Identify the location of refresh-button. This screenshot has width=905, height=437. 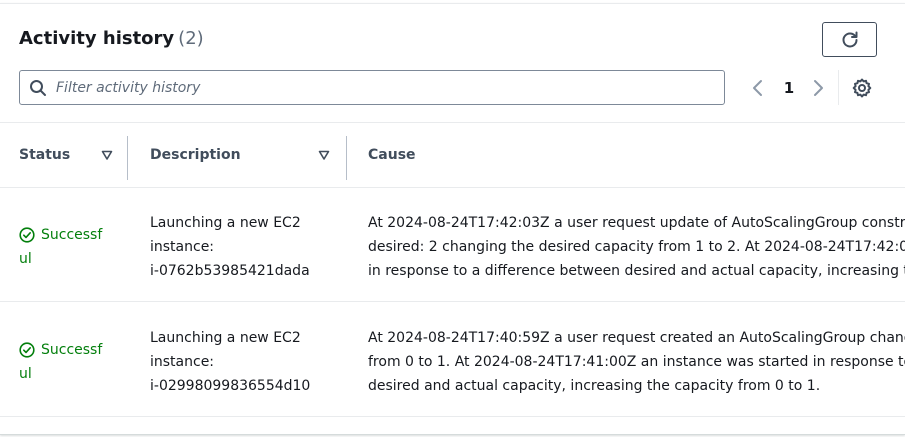
(849, 39).